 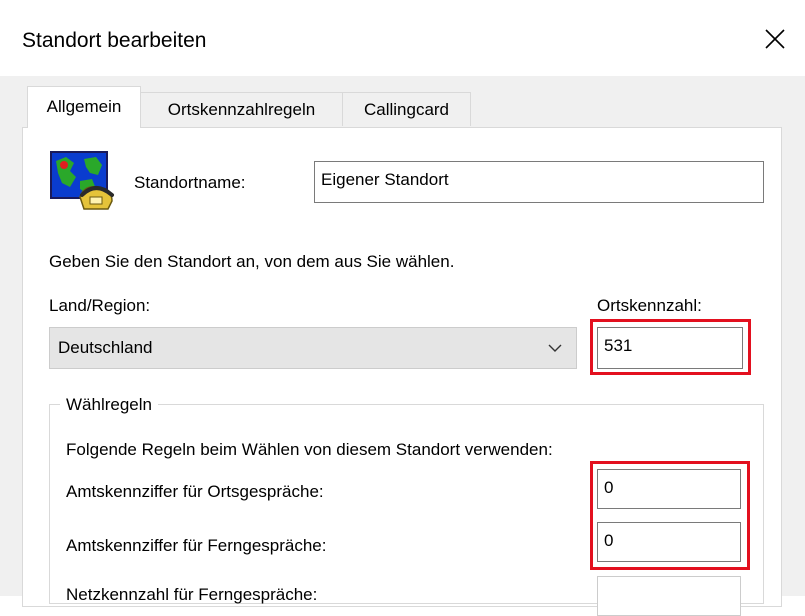 What do you see at coordinates (313, 348) in the screenshot?
I see `country-select: Deutschland` at bounding box center [313, 348].